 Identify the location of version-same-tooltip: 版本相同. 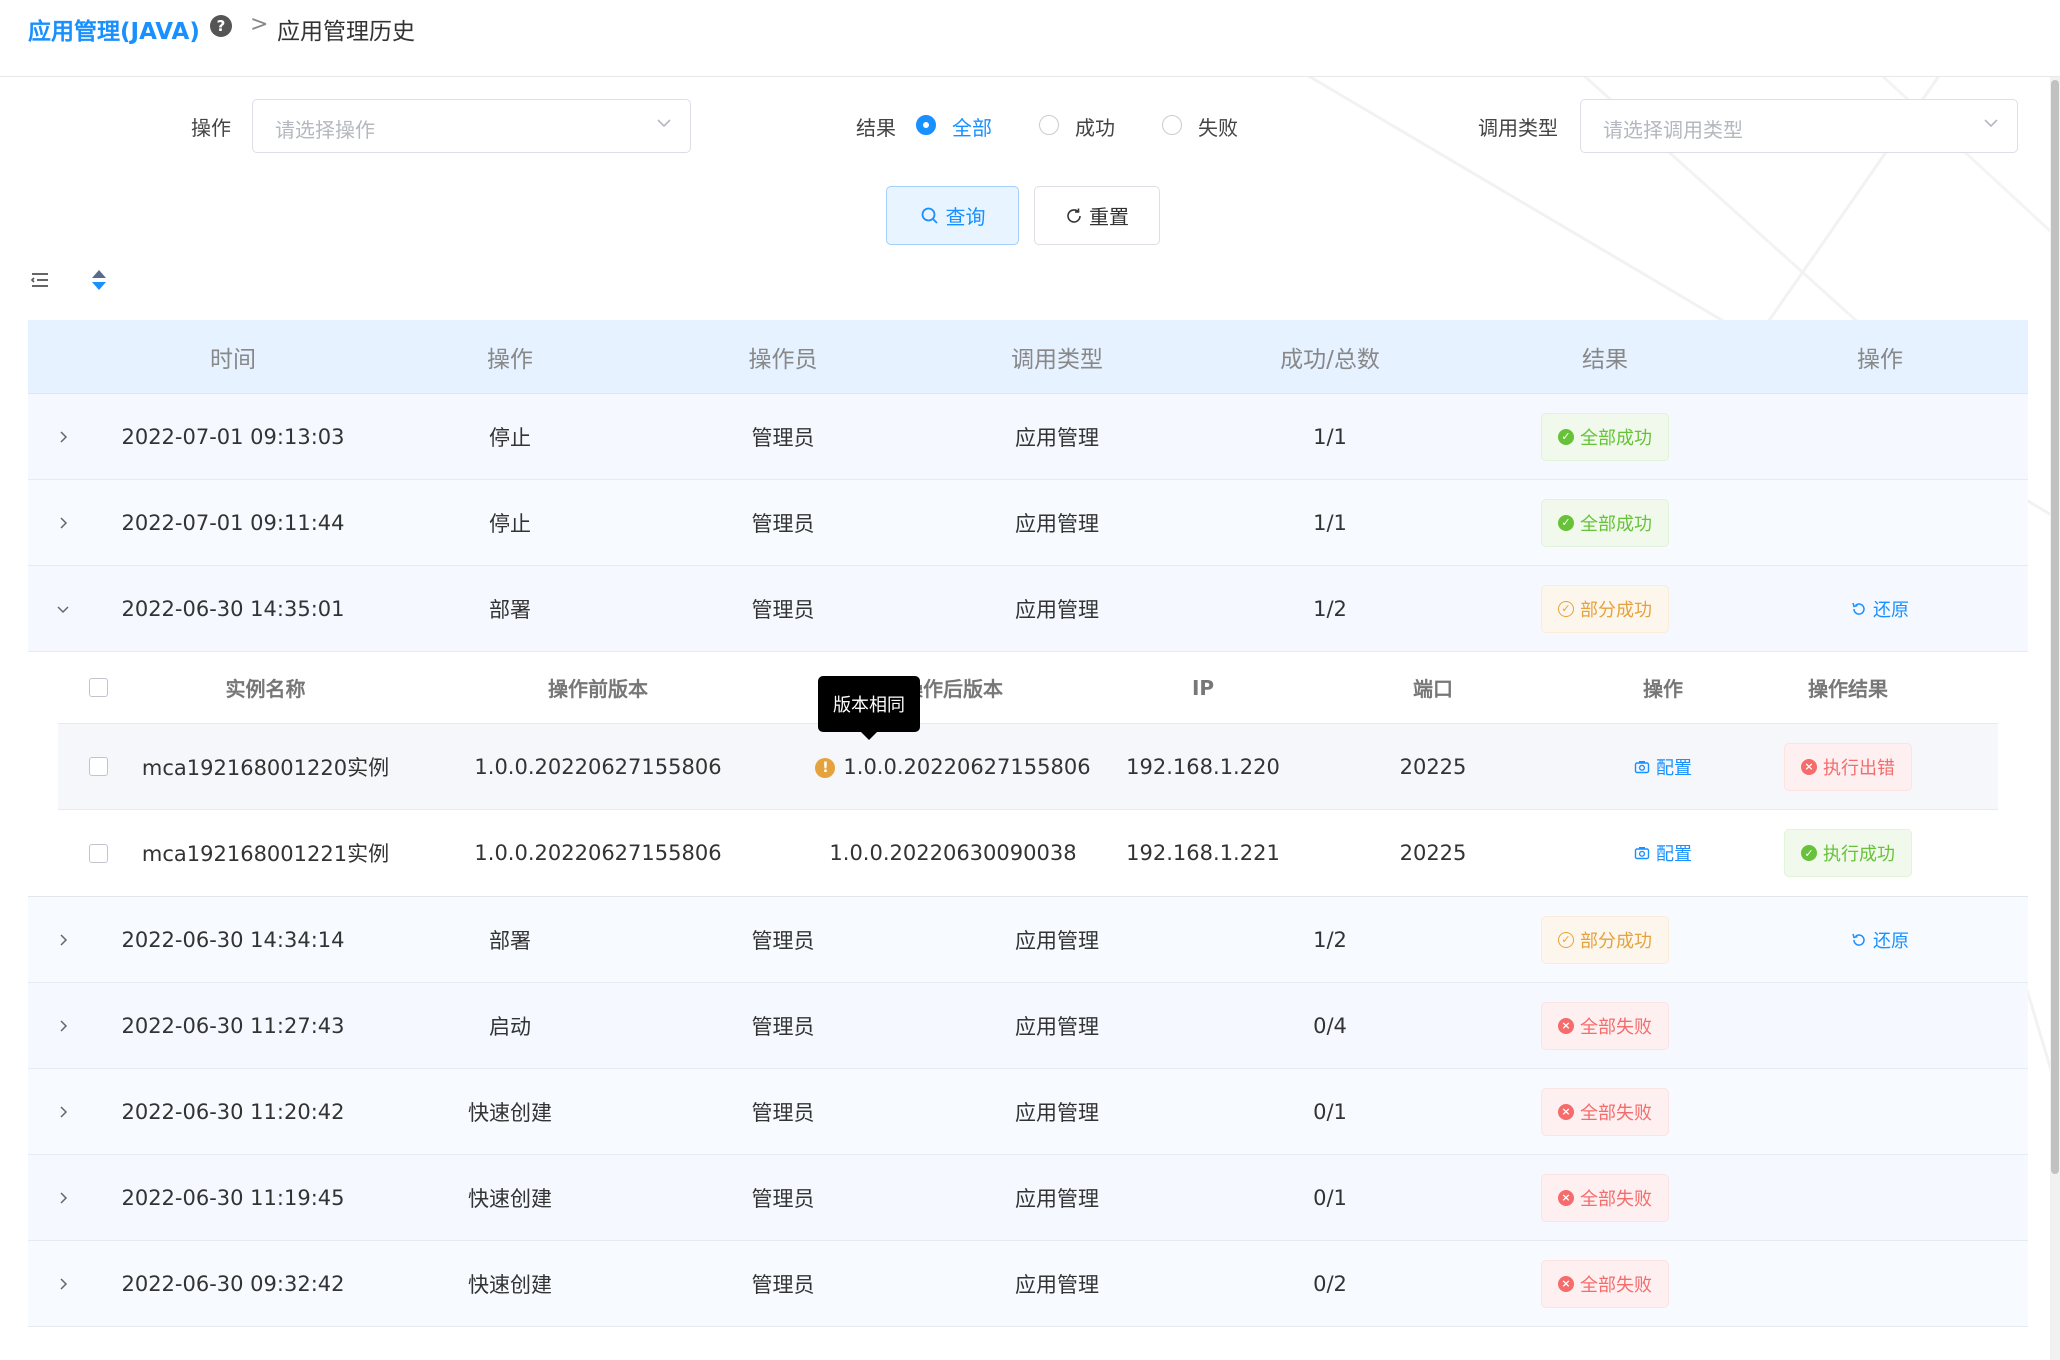
(869, 708).